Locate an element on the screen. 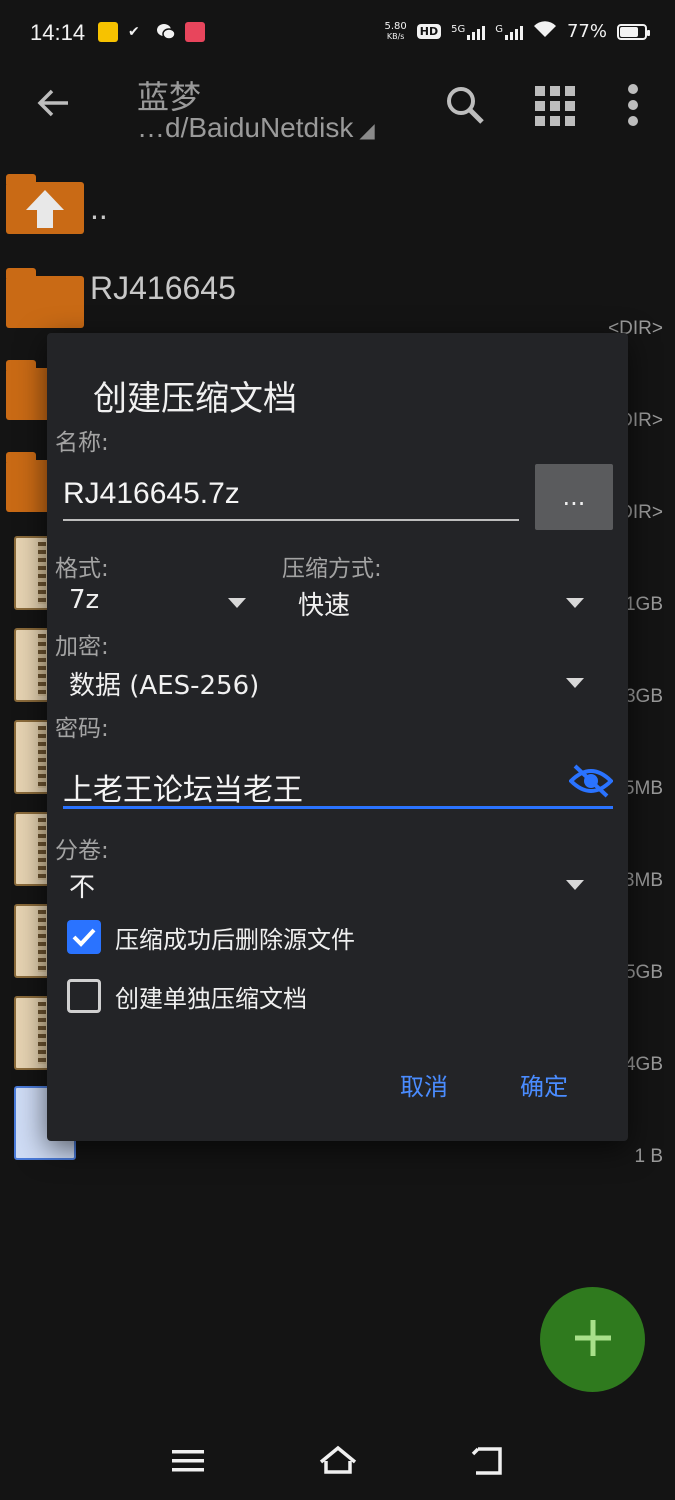 The image size is (675, 1500). method-label: 压缩方式: is located at coordinates (332, 569).